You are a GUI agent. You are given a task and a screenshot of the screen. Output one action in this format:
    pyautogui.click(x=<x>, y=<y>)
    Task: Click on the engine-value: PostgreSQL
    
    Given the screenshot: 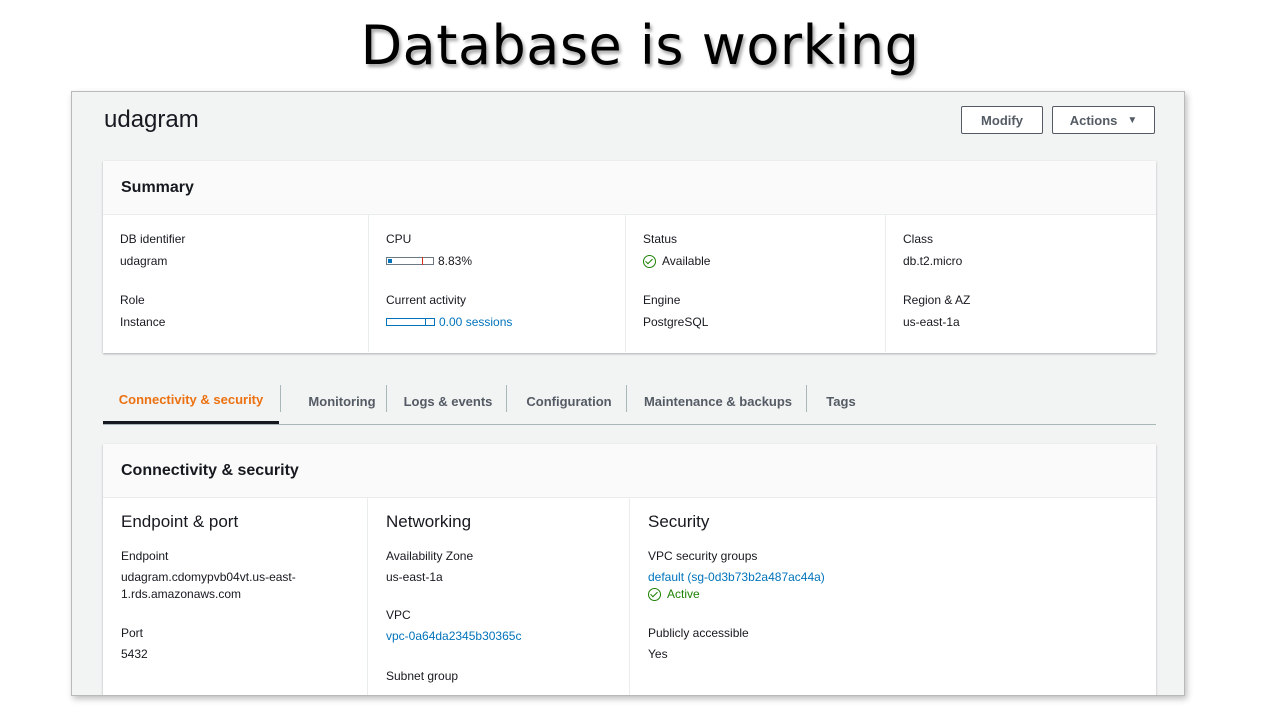 What is the action you would take?
    pyautogui.click(x=676, y=322)
    